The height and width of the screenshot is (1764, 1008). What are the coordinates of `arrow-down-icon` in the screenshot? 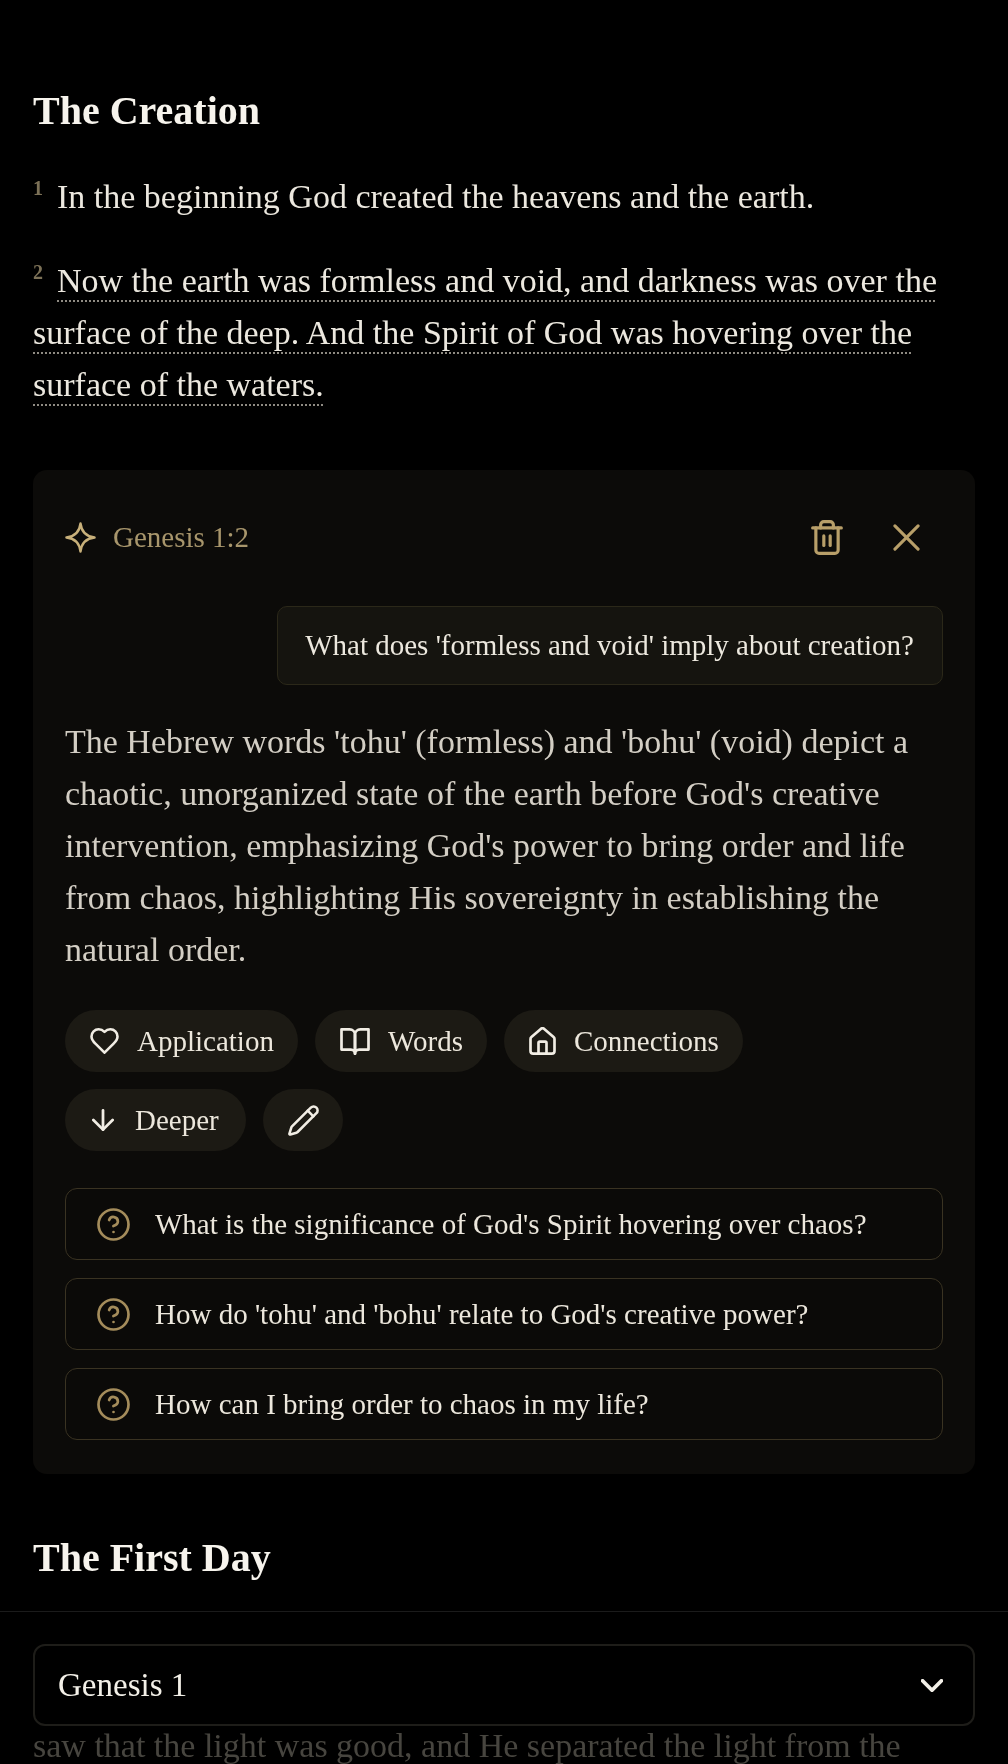 It's located at (103, 1120).